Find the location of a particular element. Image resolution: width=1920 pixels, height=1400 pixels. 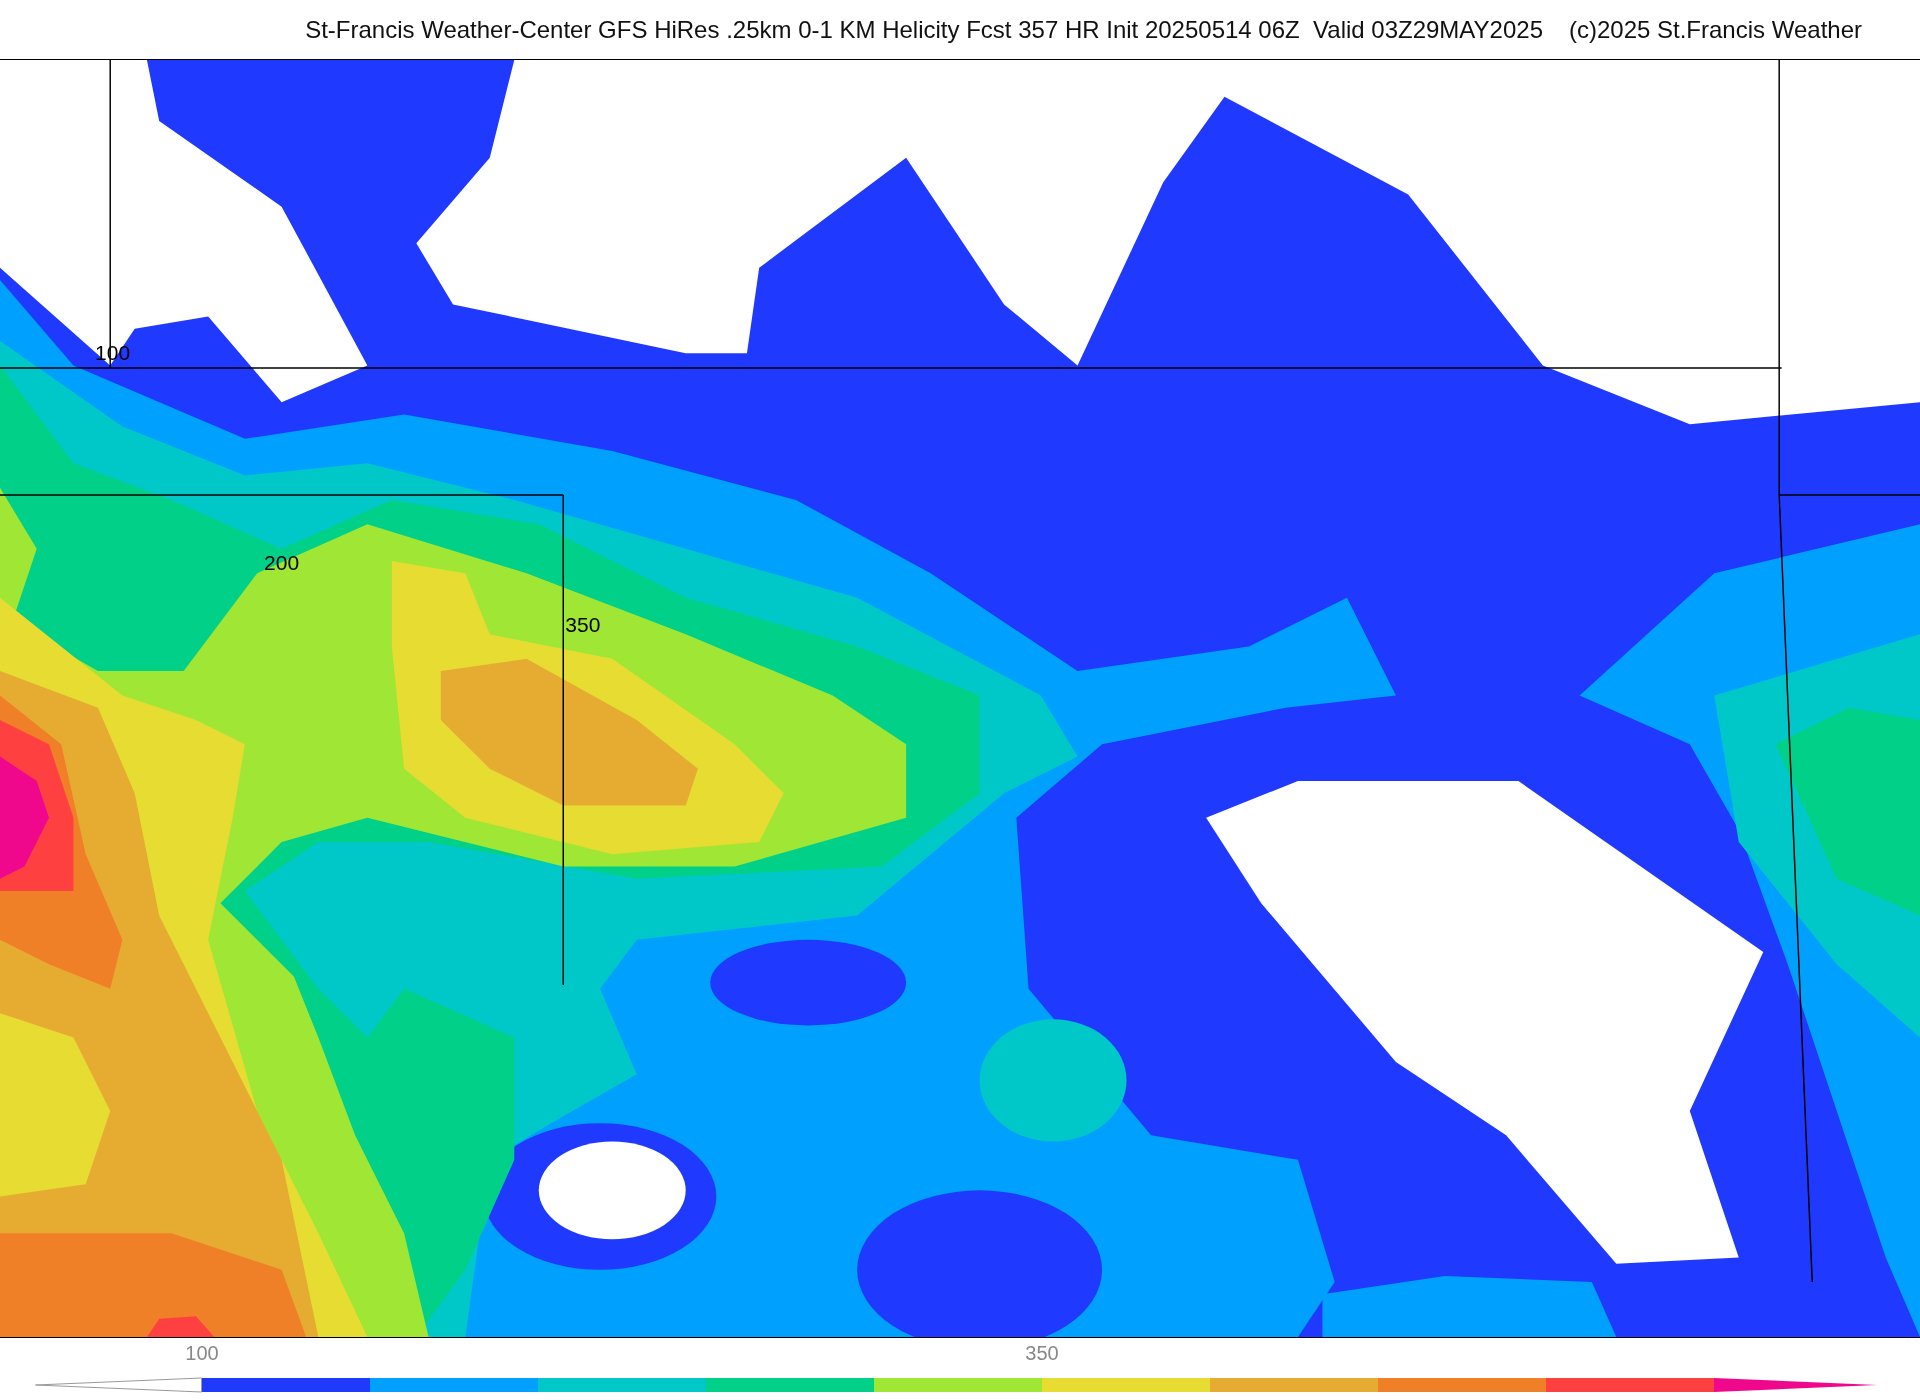

map-title: St-Francis Weather-Center GFS HiRes .25km 0-1 KM Helicity Fcst 357 HR Init 20250514 06Z Valid 03Z29MAY2025 is located at coordinates (924, 29).